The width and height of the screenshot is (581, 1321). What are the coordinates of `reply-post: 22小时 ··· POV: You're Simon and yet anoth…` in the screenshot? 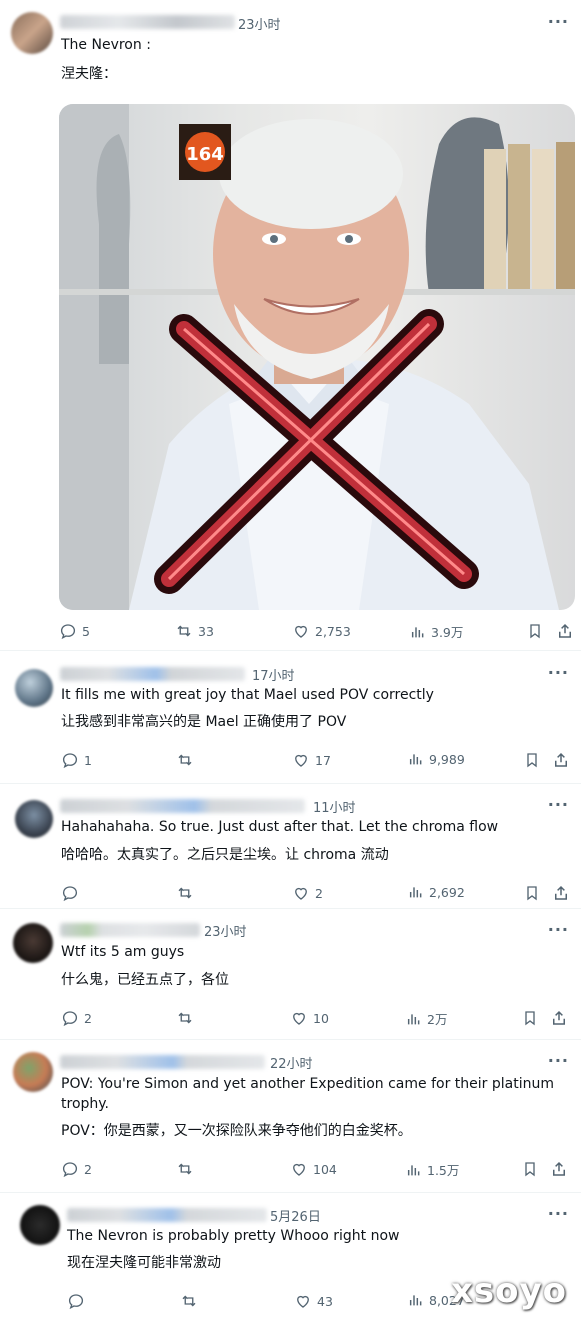 It's located at (290, 1116).